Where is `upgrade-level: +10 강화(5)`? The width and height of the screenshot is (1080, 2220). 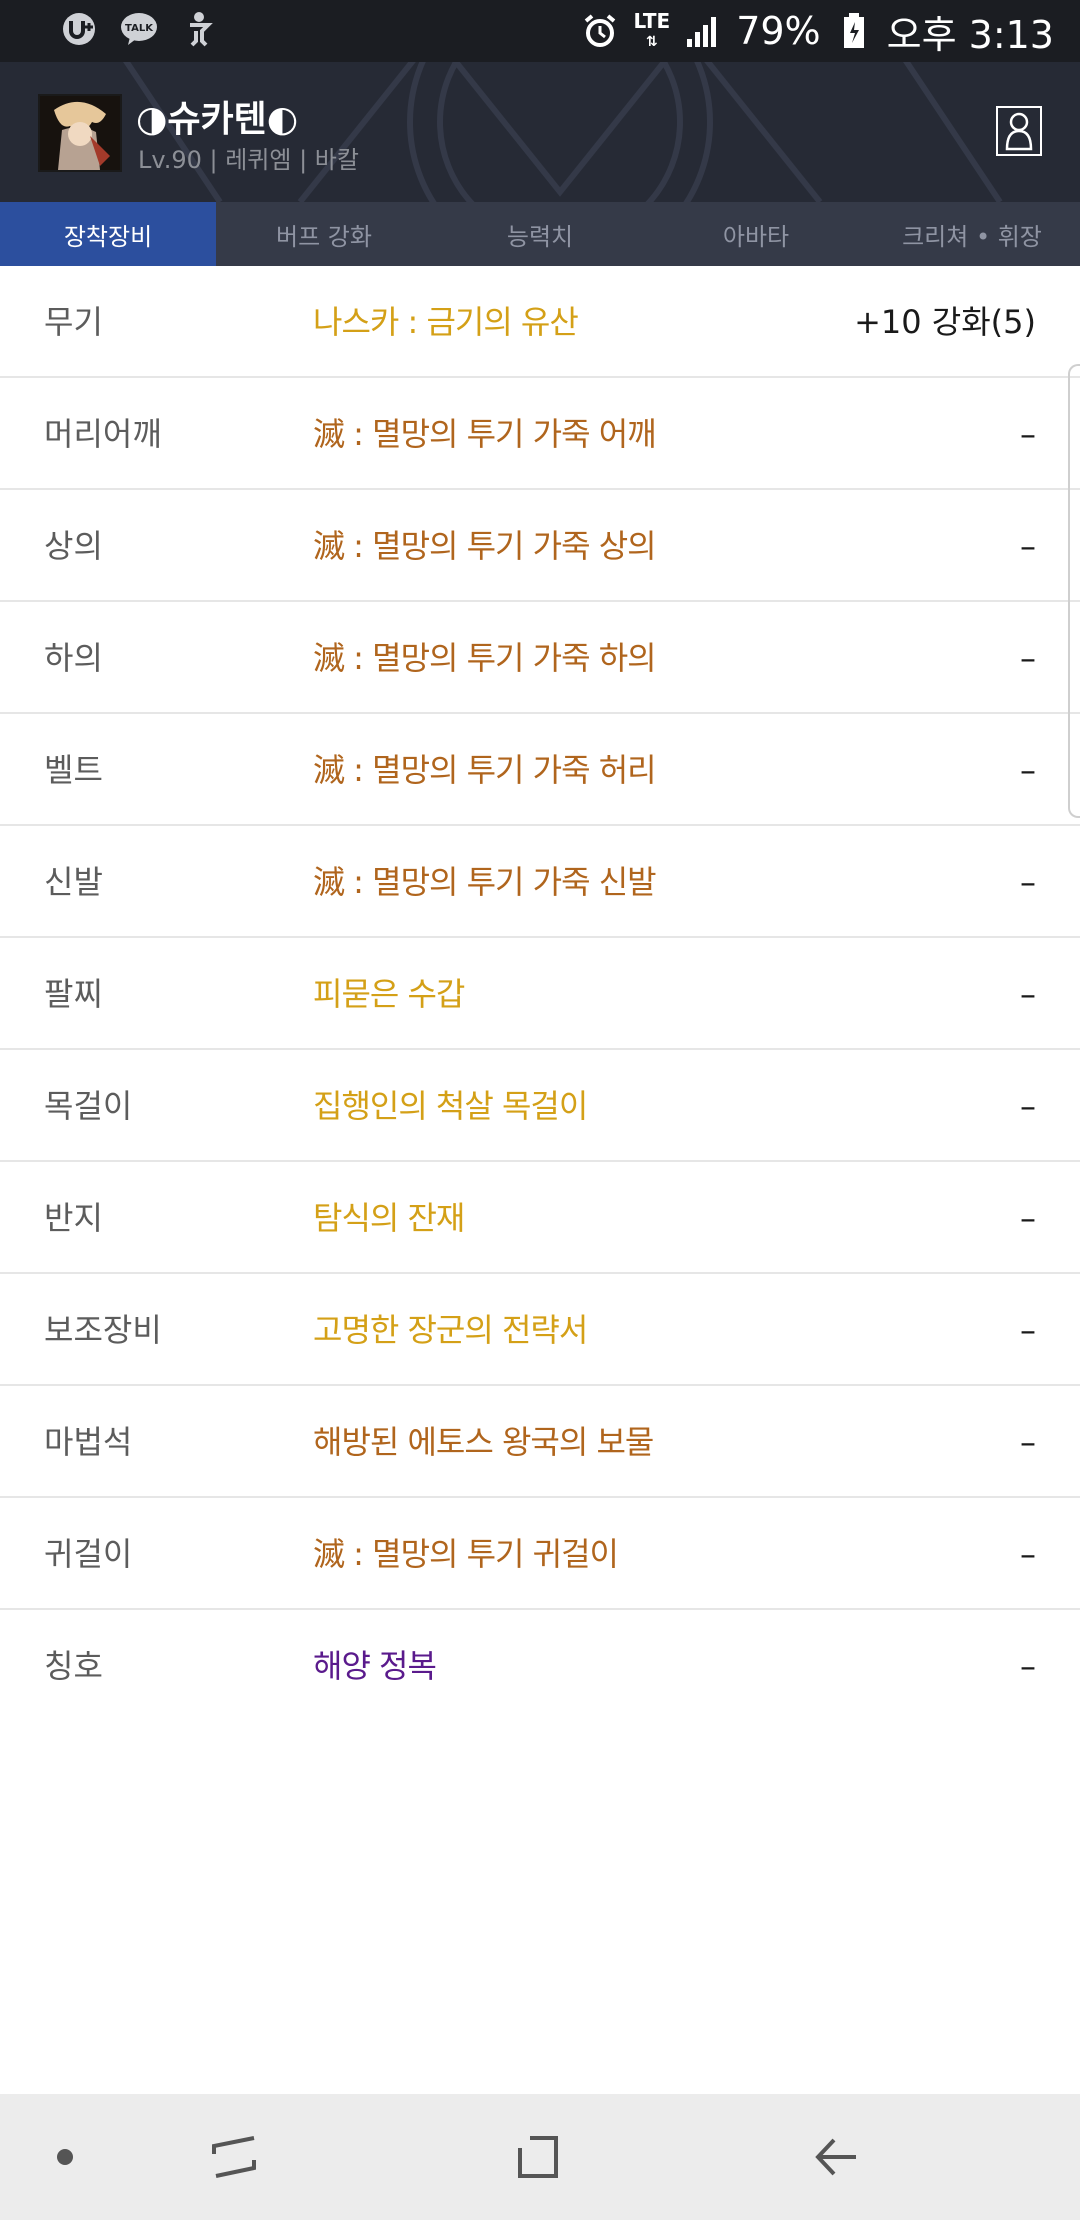
upgrade-level: +10 강화(5) is located at coordinates (945, 322).